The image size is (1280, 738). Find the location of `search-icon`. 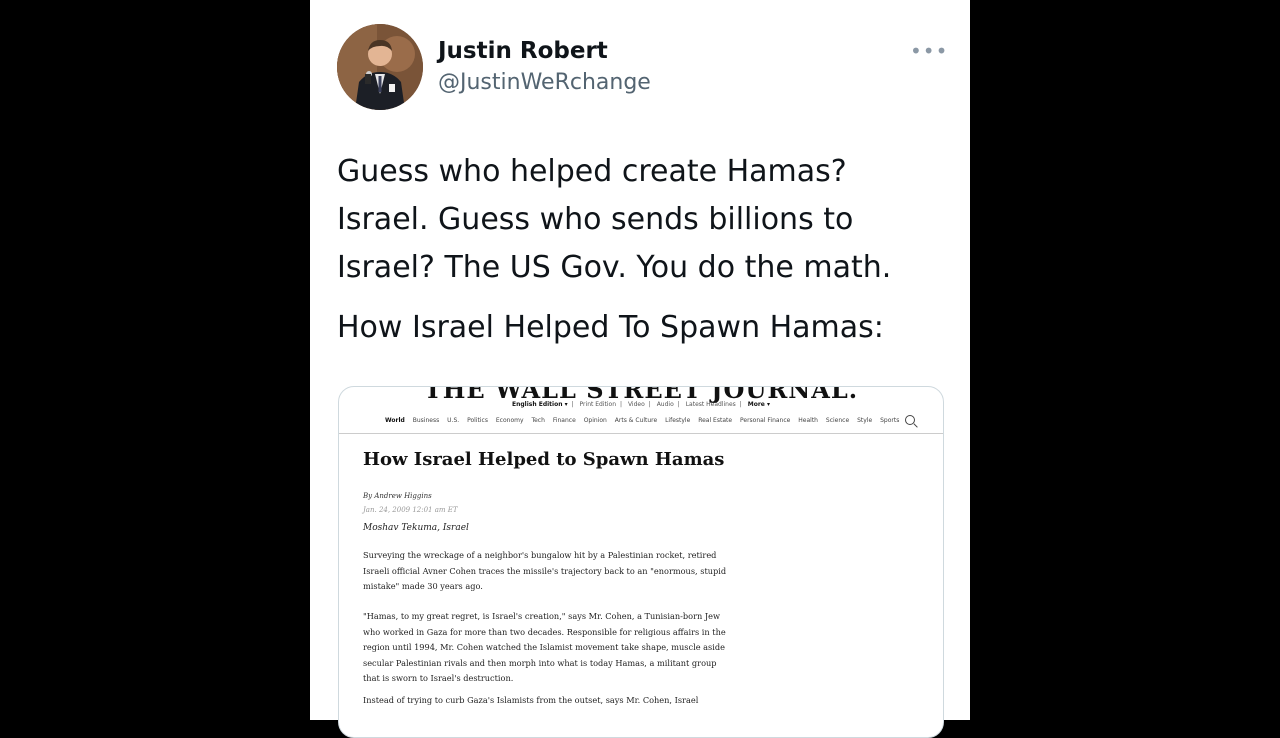

search-icon is located at coordinates (910, 420).